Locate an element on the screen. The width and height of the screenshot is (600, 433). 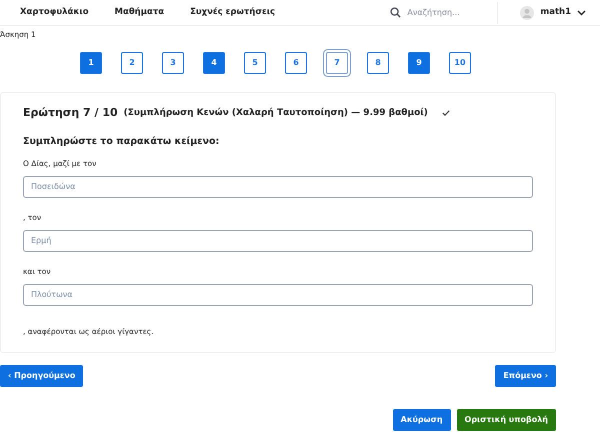
avatar-icon is located at coordinates (527, 13).